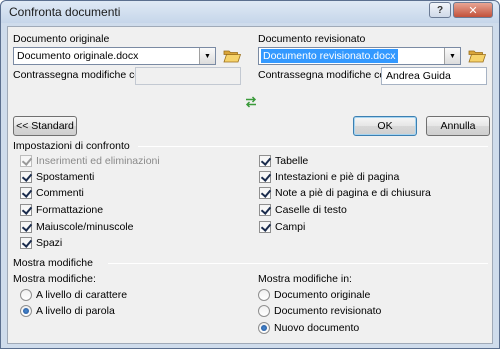 This screenshot has width=500, height=349. I want to click on original-document-combo: Documento originale.docx ▼, so click(114, 56).